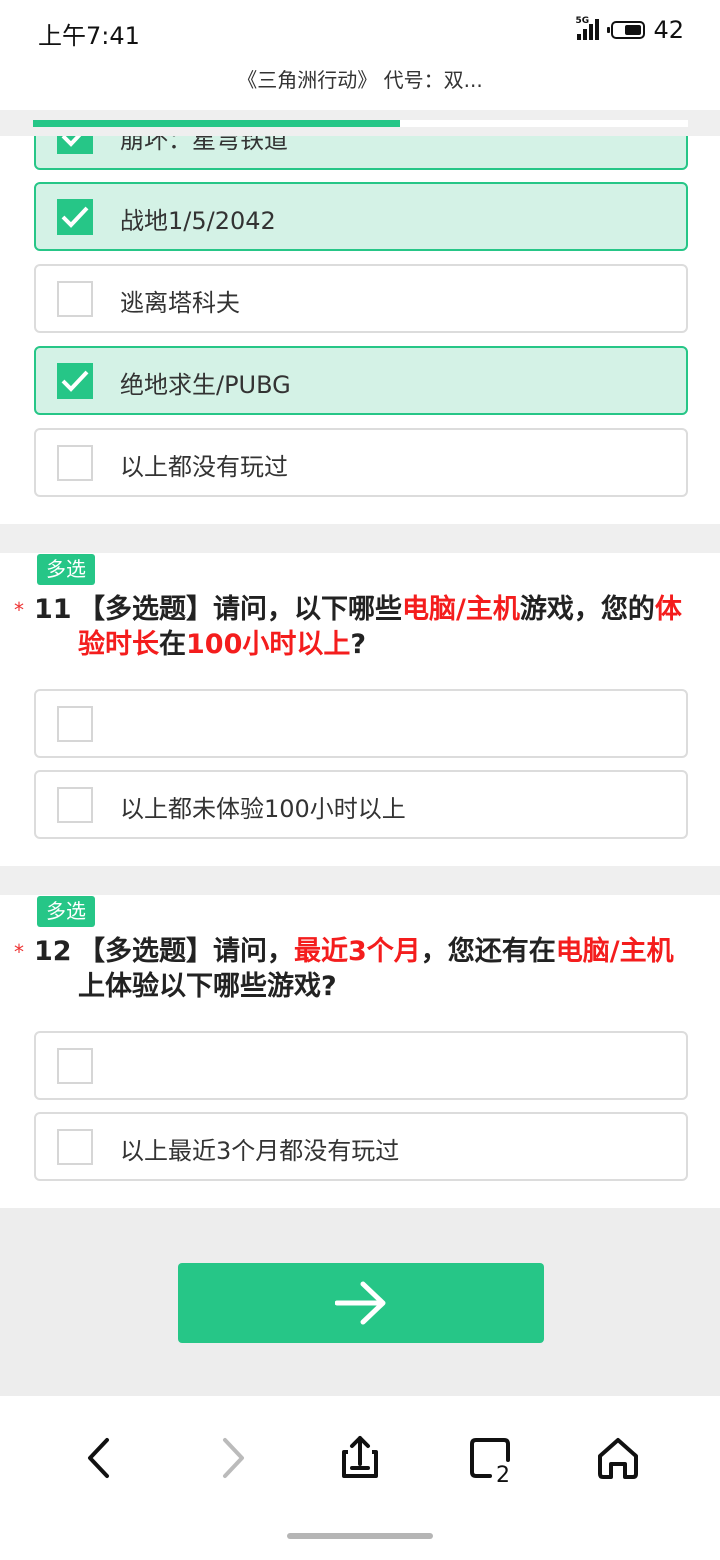 The width and height of the screenshot is (720, 1560). I want to click on battery-level: 42, so click(668, 30).